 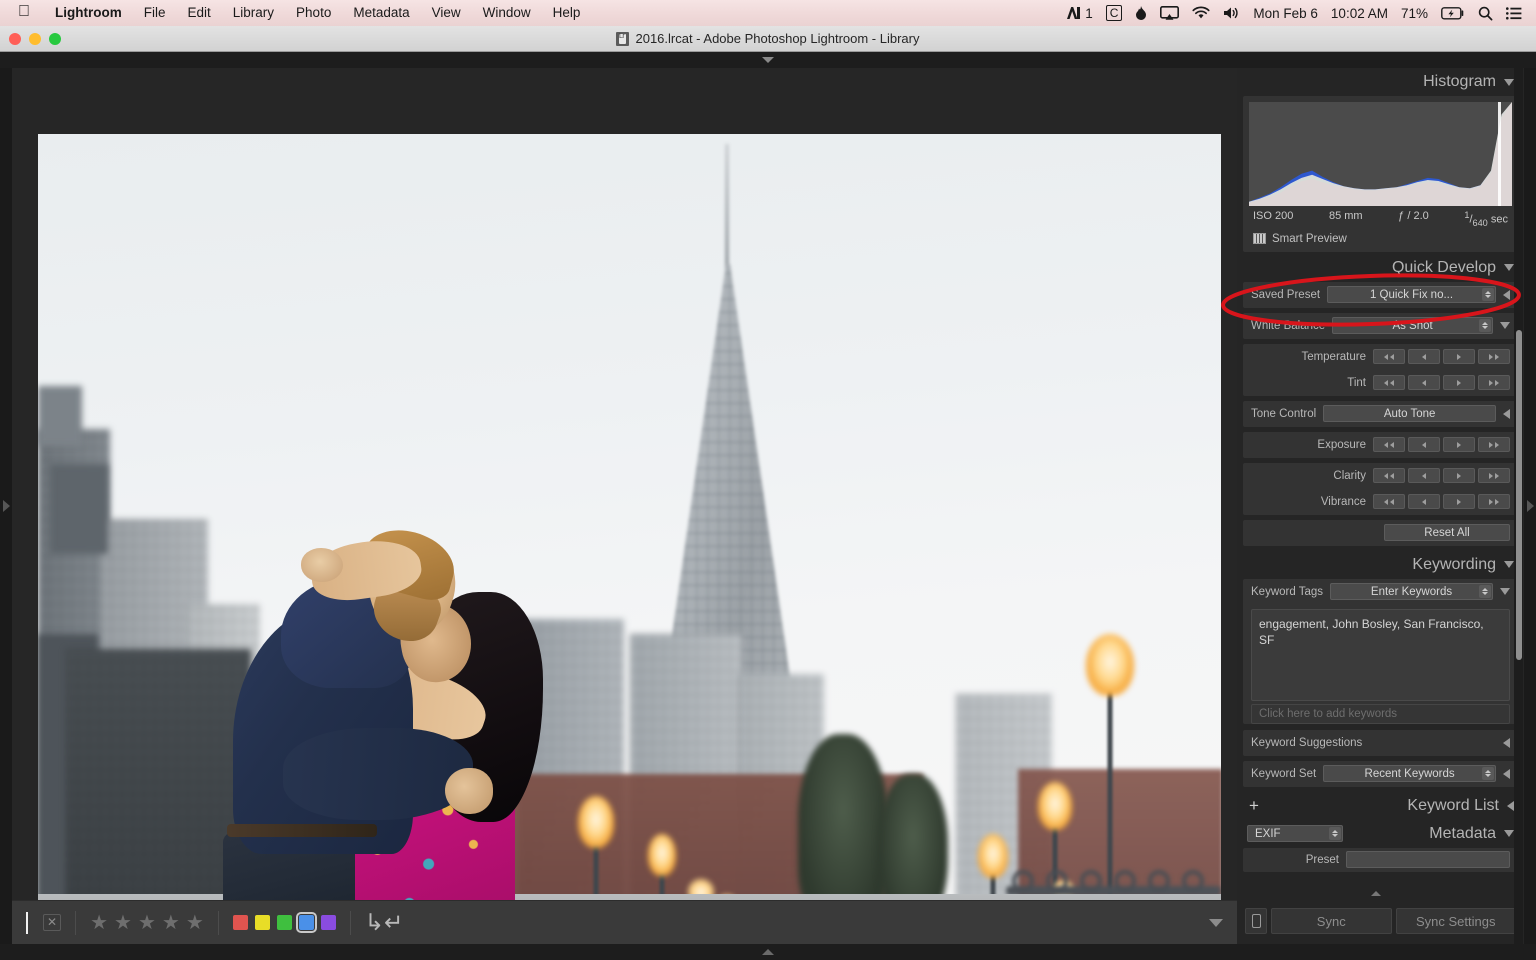 I want to click on menu-item-edit: Edit, so click(x=199, y=13).